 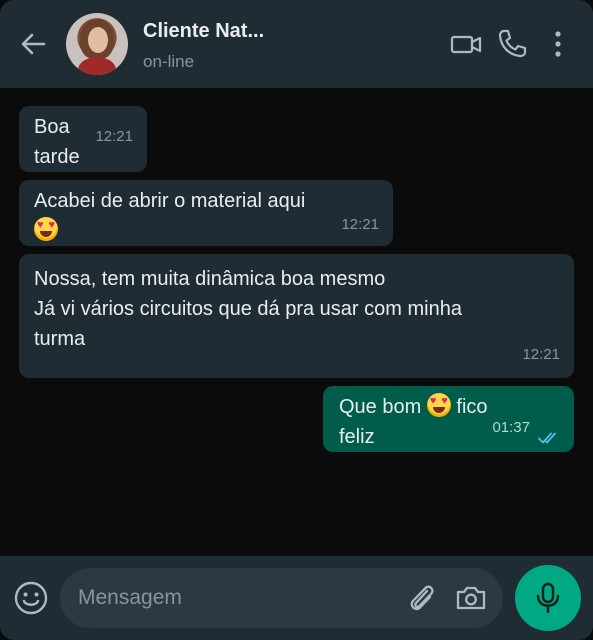 I want to click on read-ticks-icon, so click(x=549, y=434).